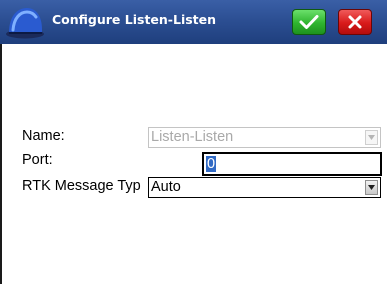 The image size is (387, 284). Describe the element at coordinates (371, 137) in the screenshot. I see `name-dropdown-arrow-icon` at that location.